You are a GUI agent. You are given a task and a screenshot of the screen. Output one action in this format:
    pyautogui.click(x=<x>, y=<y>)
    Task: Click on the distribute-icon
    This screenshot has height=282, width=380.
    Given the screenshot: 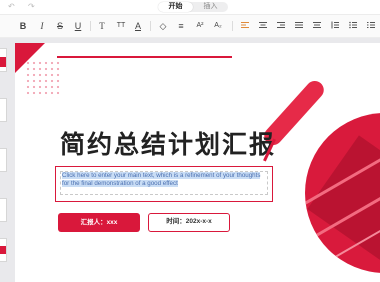 What is the action you would take?
    pyautogui.click(x=317, y=26)
    